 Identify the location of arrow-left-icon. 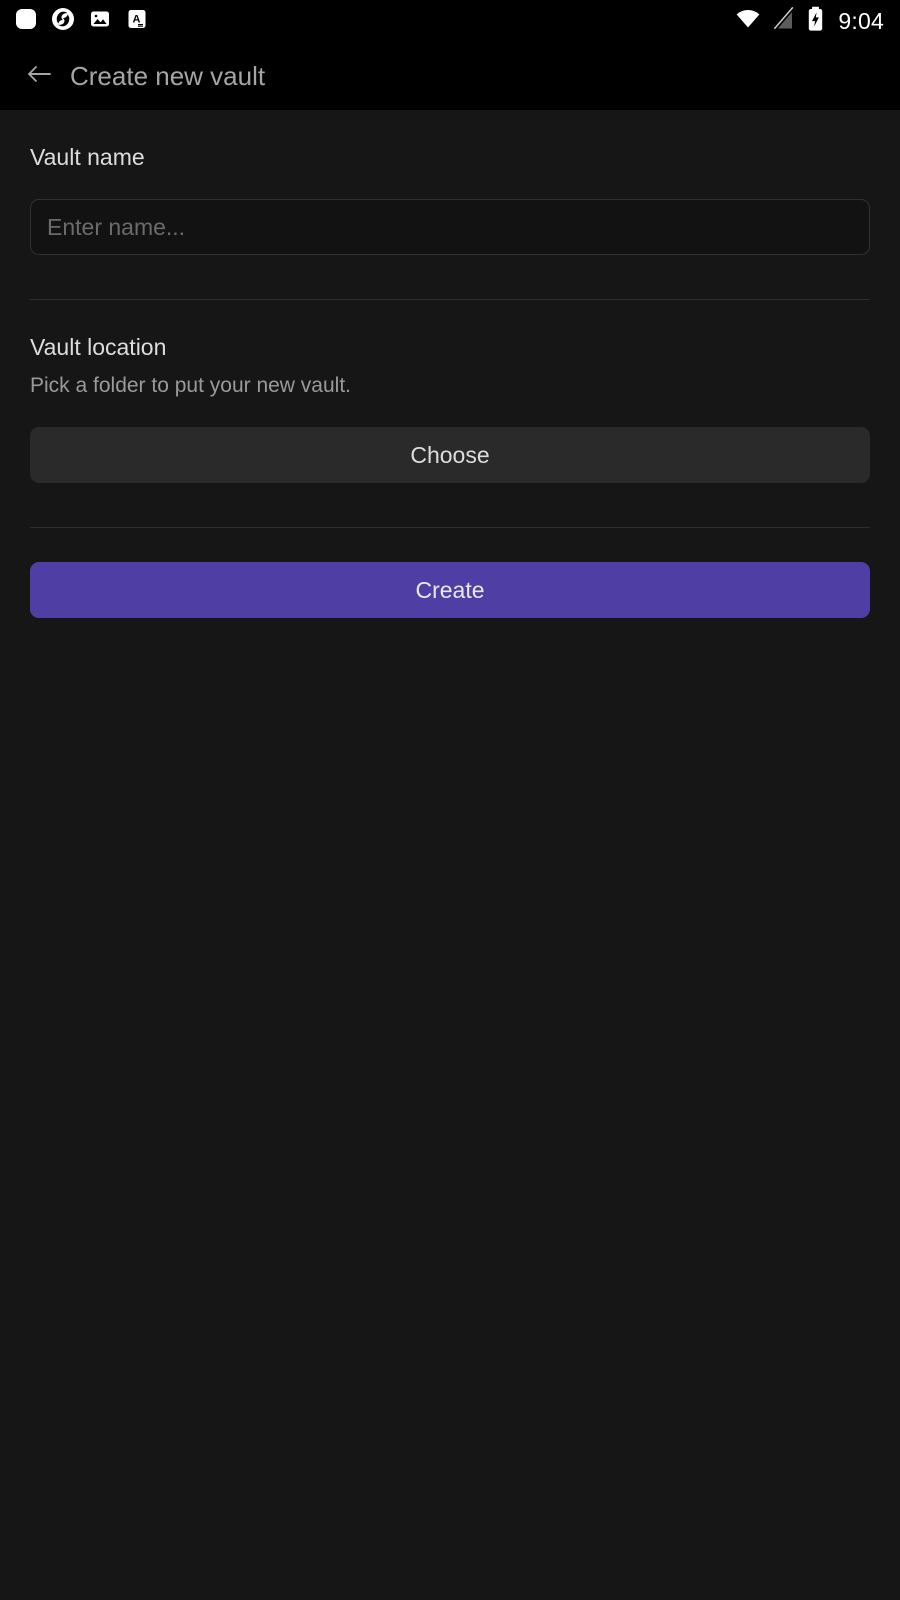
(39, 76).